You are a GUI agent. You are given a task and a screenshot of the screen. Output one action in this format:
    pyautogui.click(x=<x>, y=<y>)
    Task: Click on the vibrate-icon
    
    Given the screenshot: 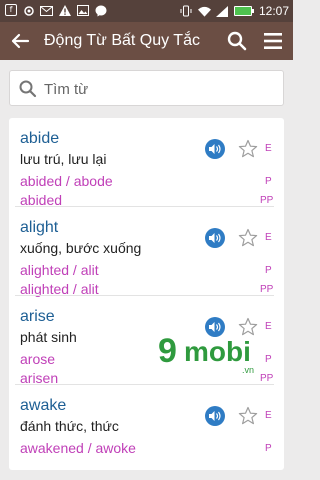 What is the action you would take?
    pyautogui.click(x=186, y=11)
    